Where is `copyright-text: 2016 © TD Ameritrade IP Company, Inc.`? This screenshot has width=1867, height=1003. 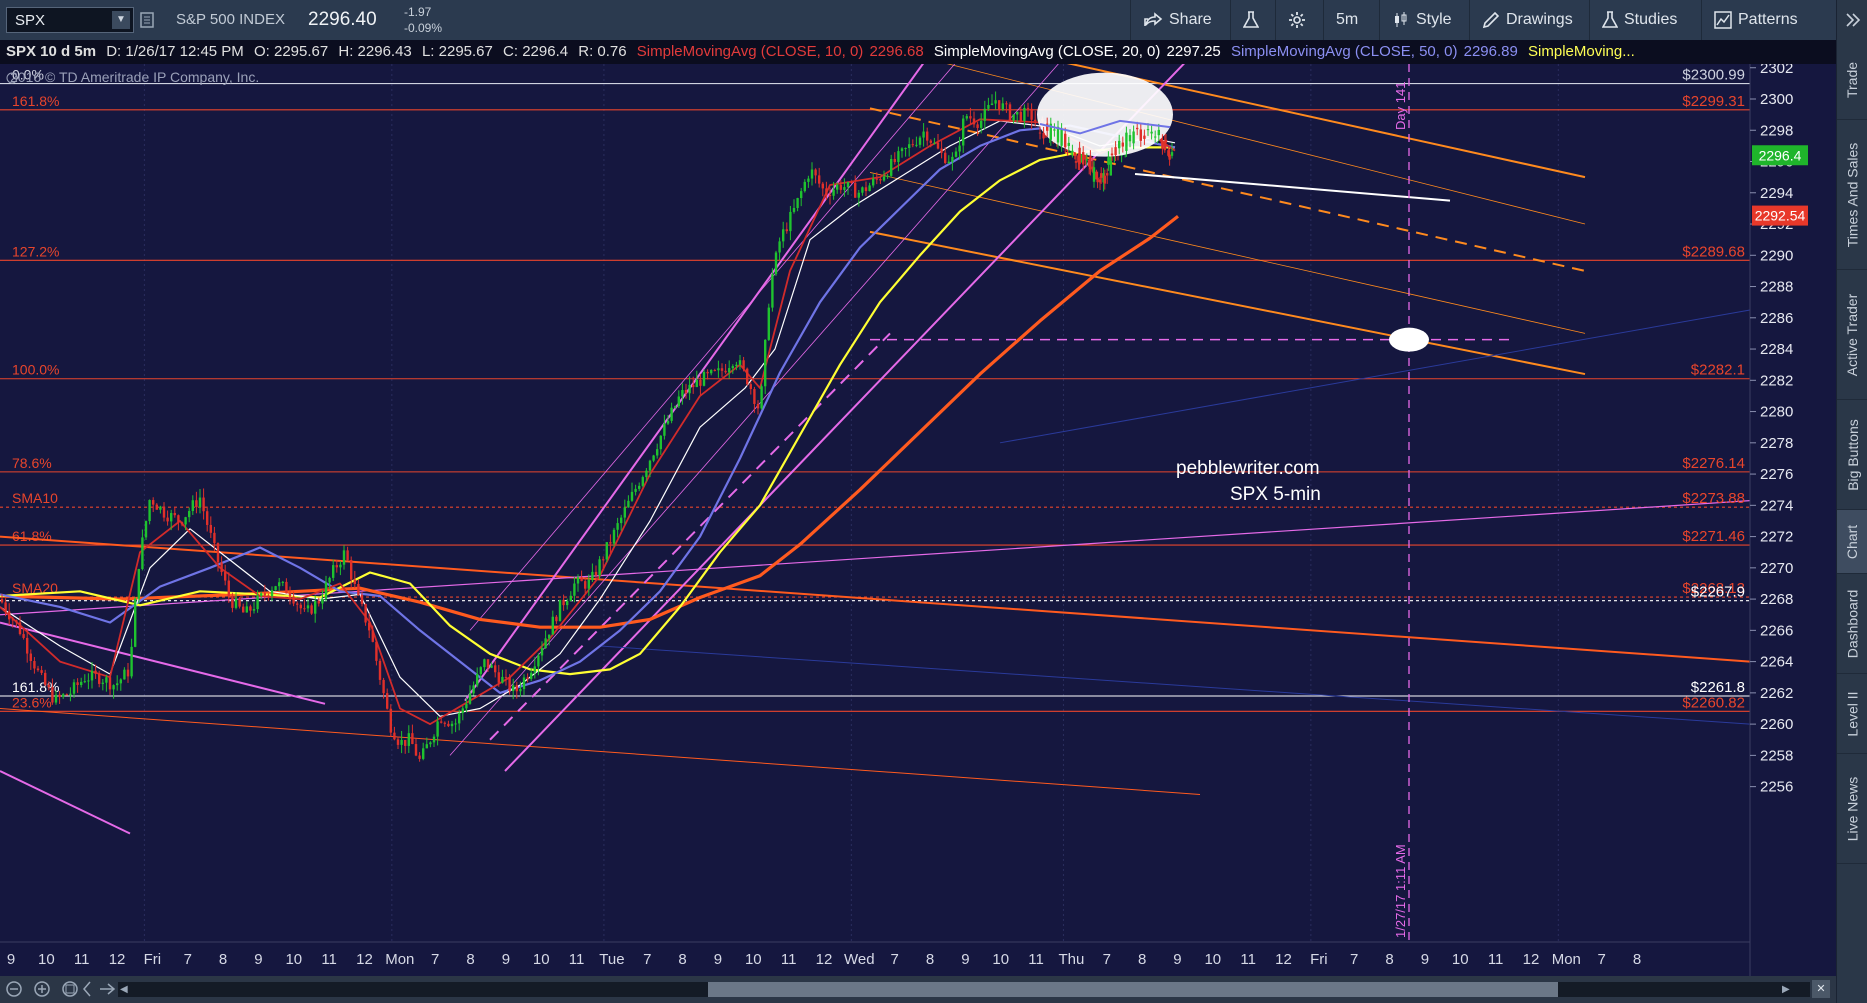 copyright-text: 2016 © TD Ameritrade IP Company, Inc. is located at coordinates (134, 77).